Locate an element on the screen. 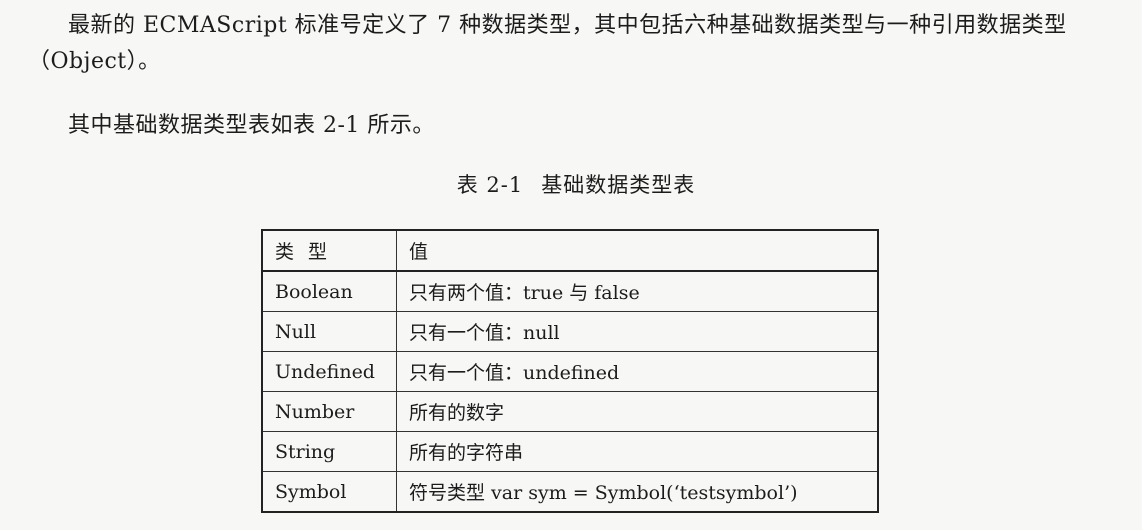 This screenshot has width=1142, height=530. table-caption: 表 2-1 基础数据类型表 is located at coordinates (571, 185).